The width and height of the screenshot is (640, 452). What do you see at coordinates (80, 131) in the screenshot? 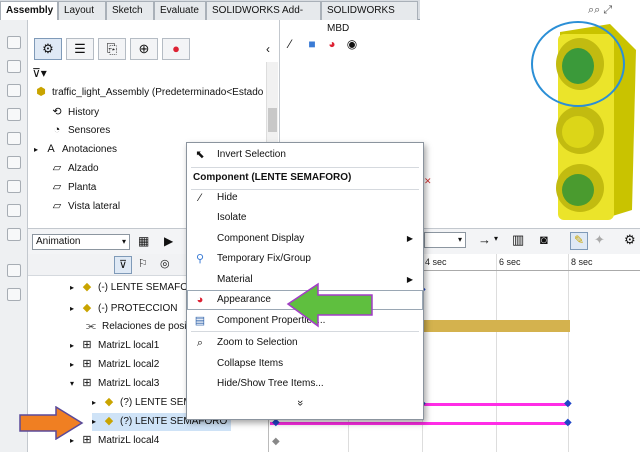
I see `tree-item-sensors: ◔ Sensores` at bounding box center [80, 131].